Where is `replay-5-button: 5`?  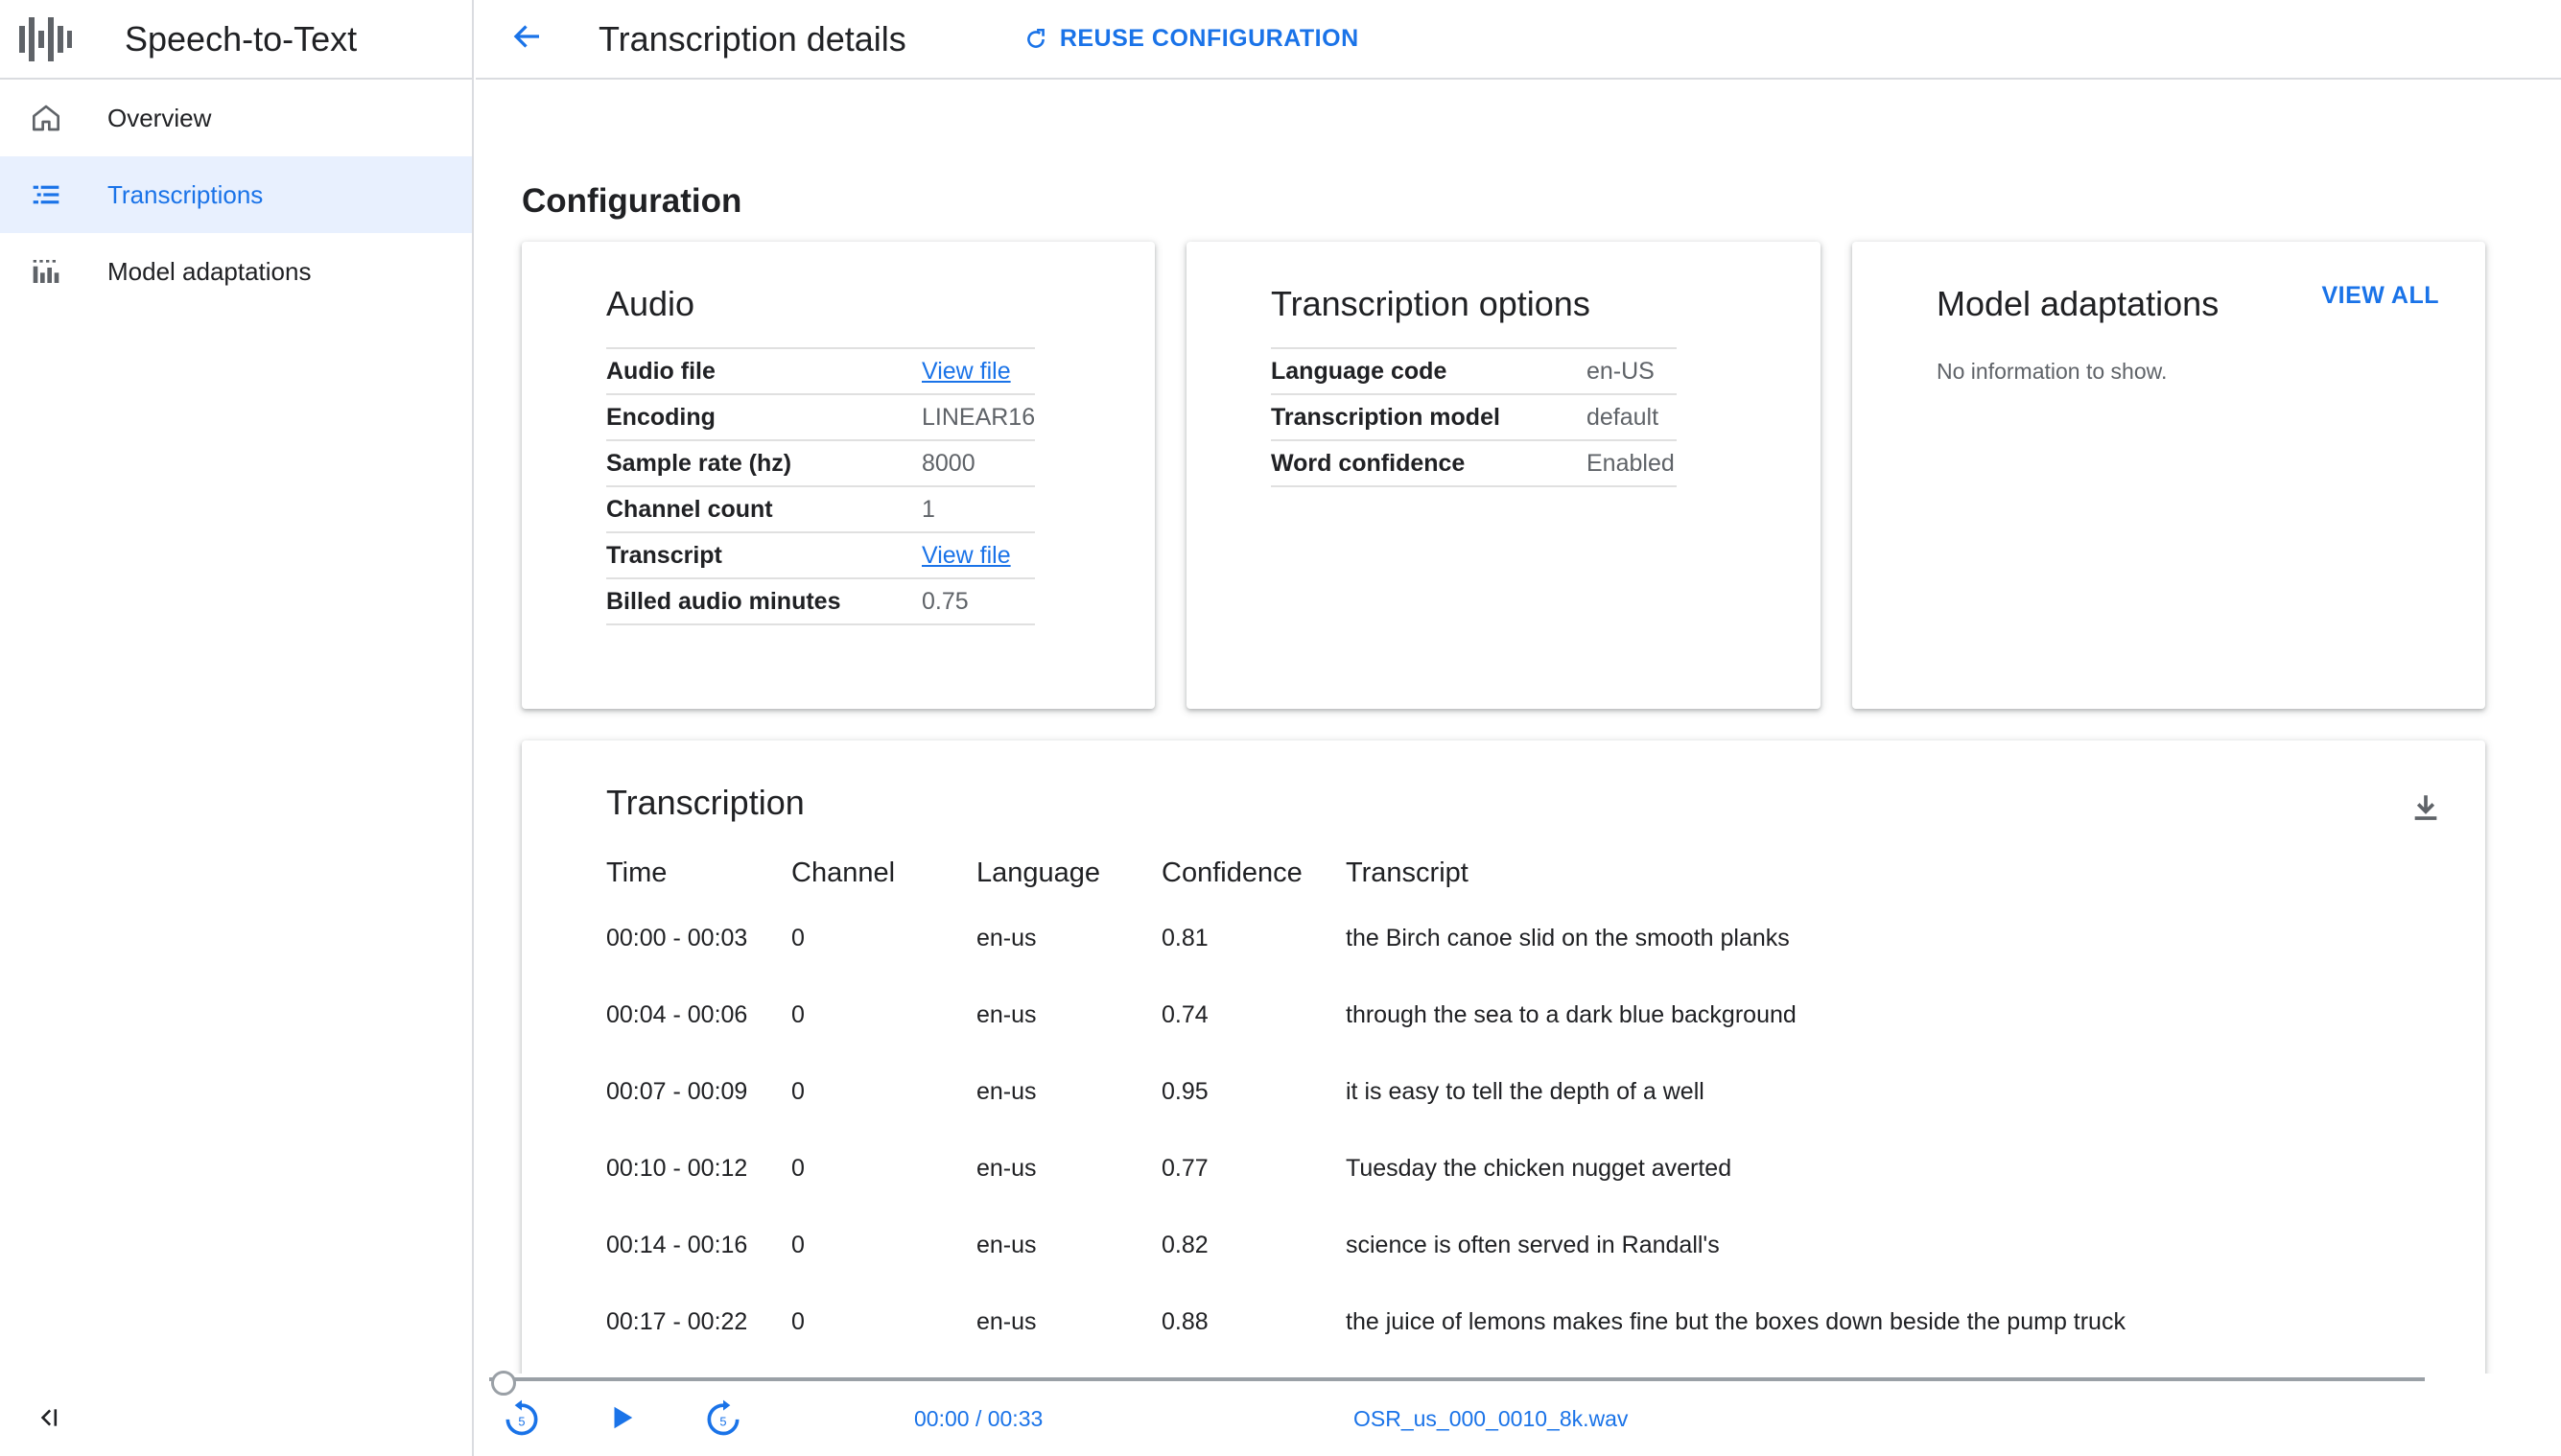
replay-5-button: 5 is located at coordinates (522, 1420).